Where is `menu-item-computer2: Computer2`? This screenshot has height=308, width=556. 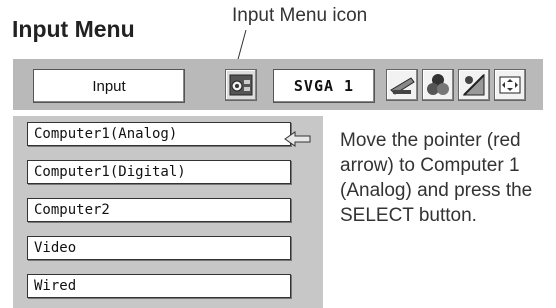
menu-item-computer2: Computer2 is located at coordinates (159, 210).